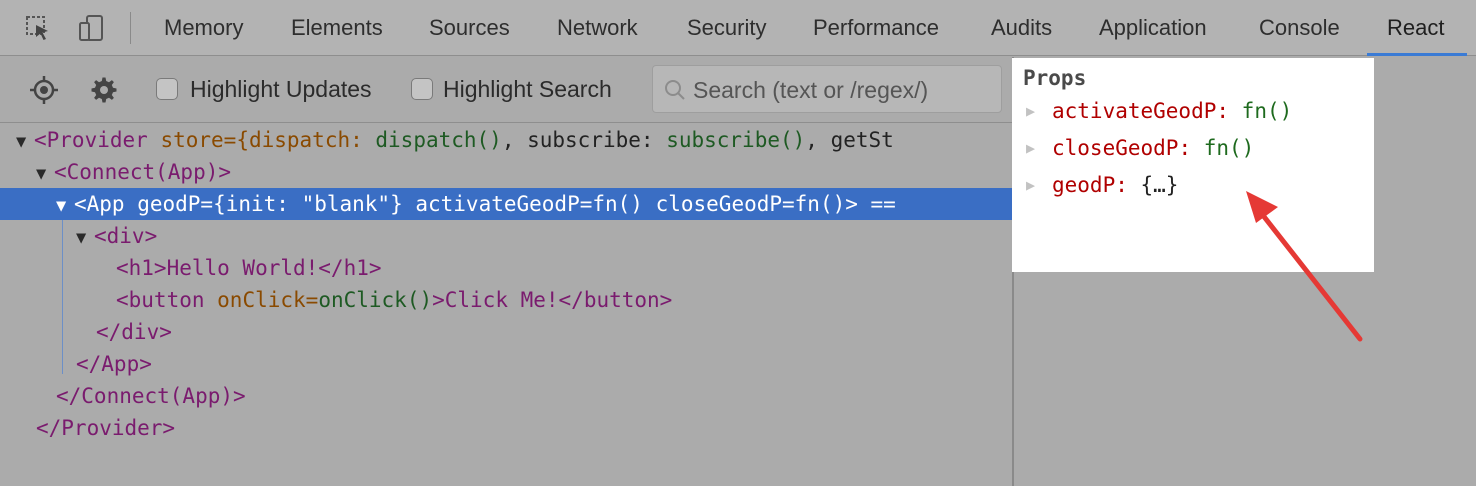  I want to click on tree-row-connect-close: </Connect(App)>, so click(506, 396).